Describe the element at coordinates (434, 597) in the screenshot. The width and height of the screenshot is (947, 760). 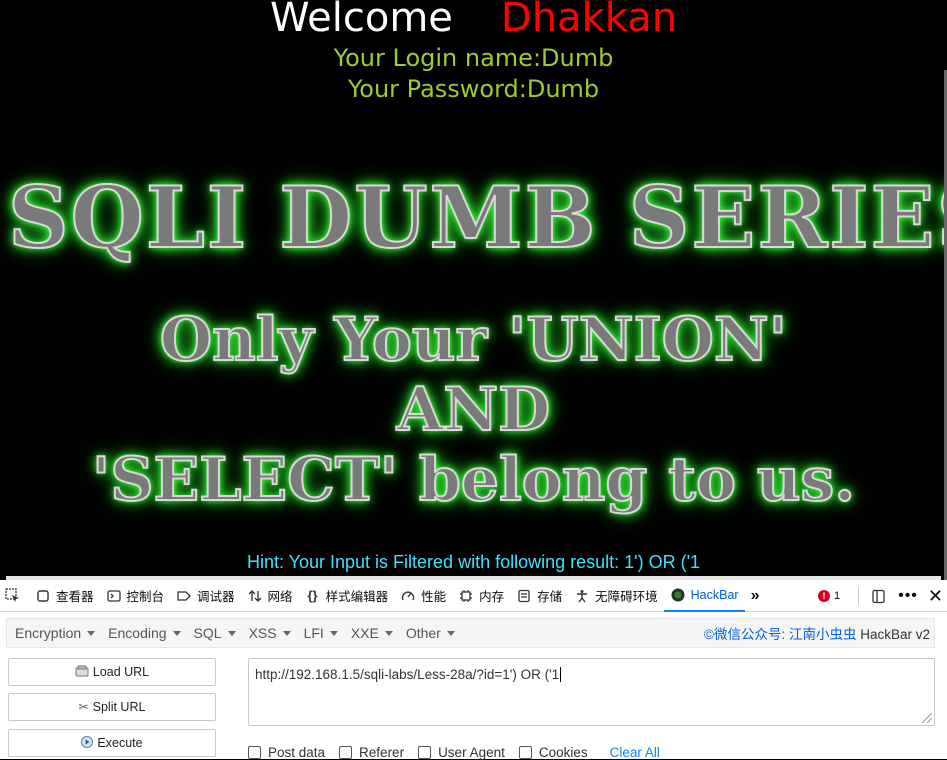
I see `tab-label: 性能` at that location.